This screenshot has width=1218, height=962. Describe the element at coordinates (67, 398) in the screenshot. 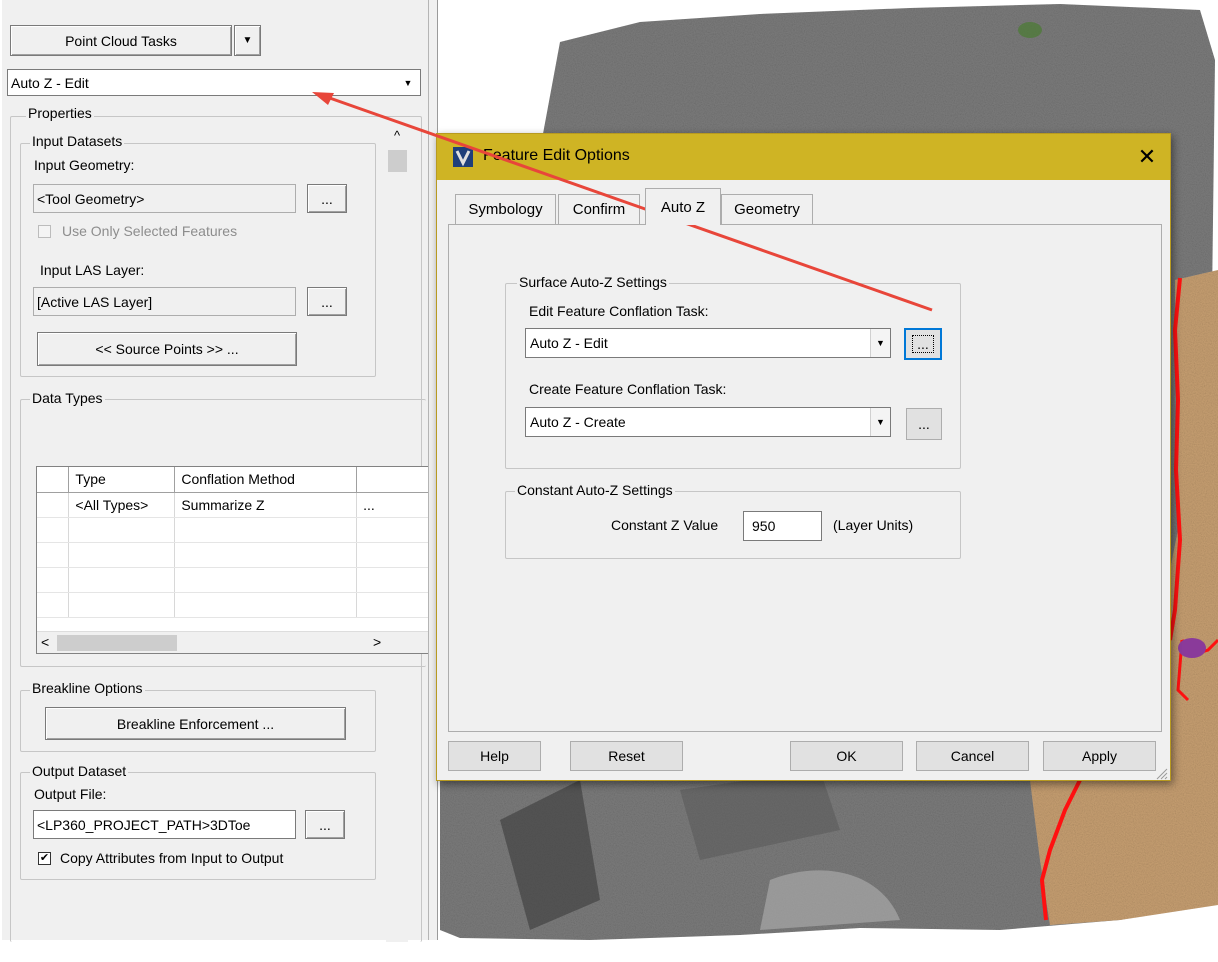

I see `data-types-label: Data Types` at that location.